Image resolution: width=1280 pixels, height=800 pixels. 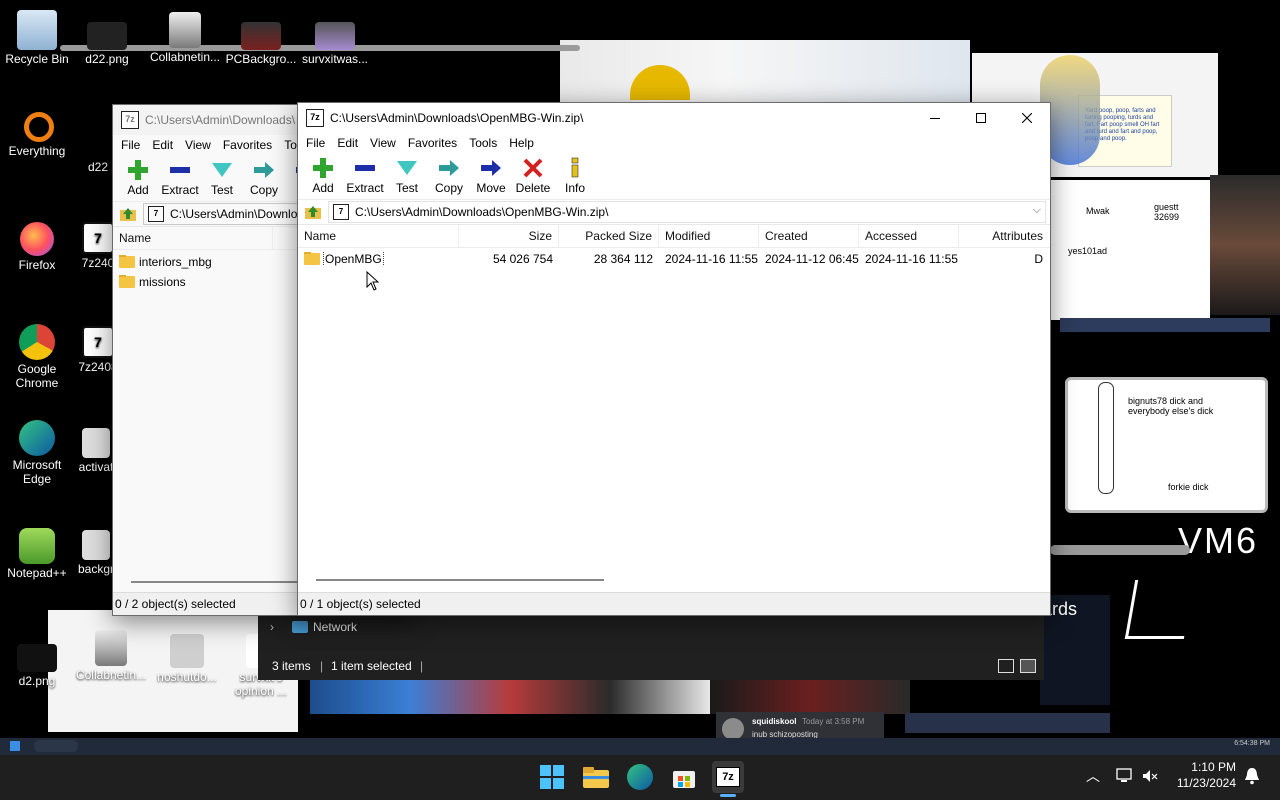 What do you see at coordinates (1006, 666) in the screenshot?
I see `details-view-icon` at bounding box center [1006, 666].